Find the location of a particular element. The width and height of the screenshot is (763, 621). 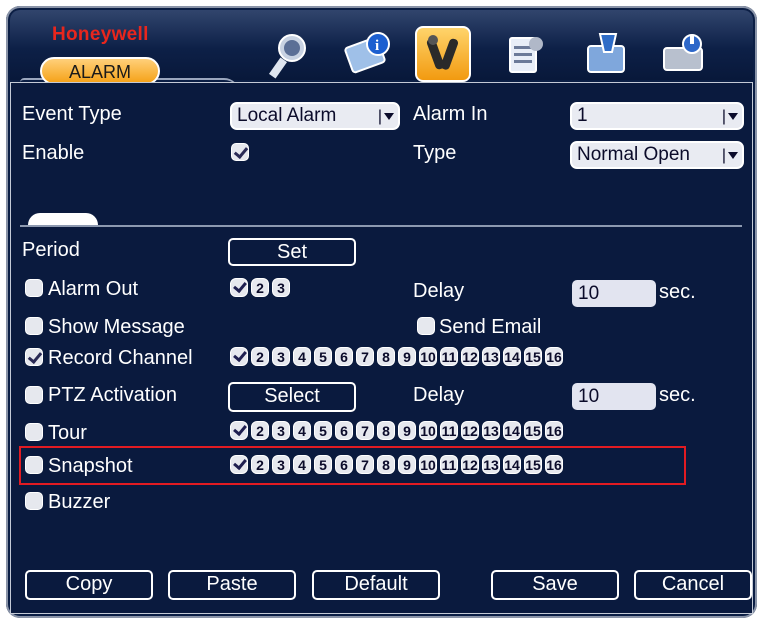

record-channel-14: 14 is located at coordinates (512, 356).